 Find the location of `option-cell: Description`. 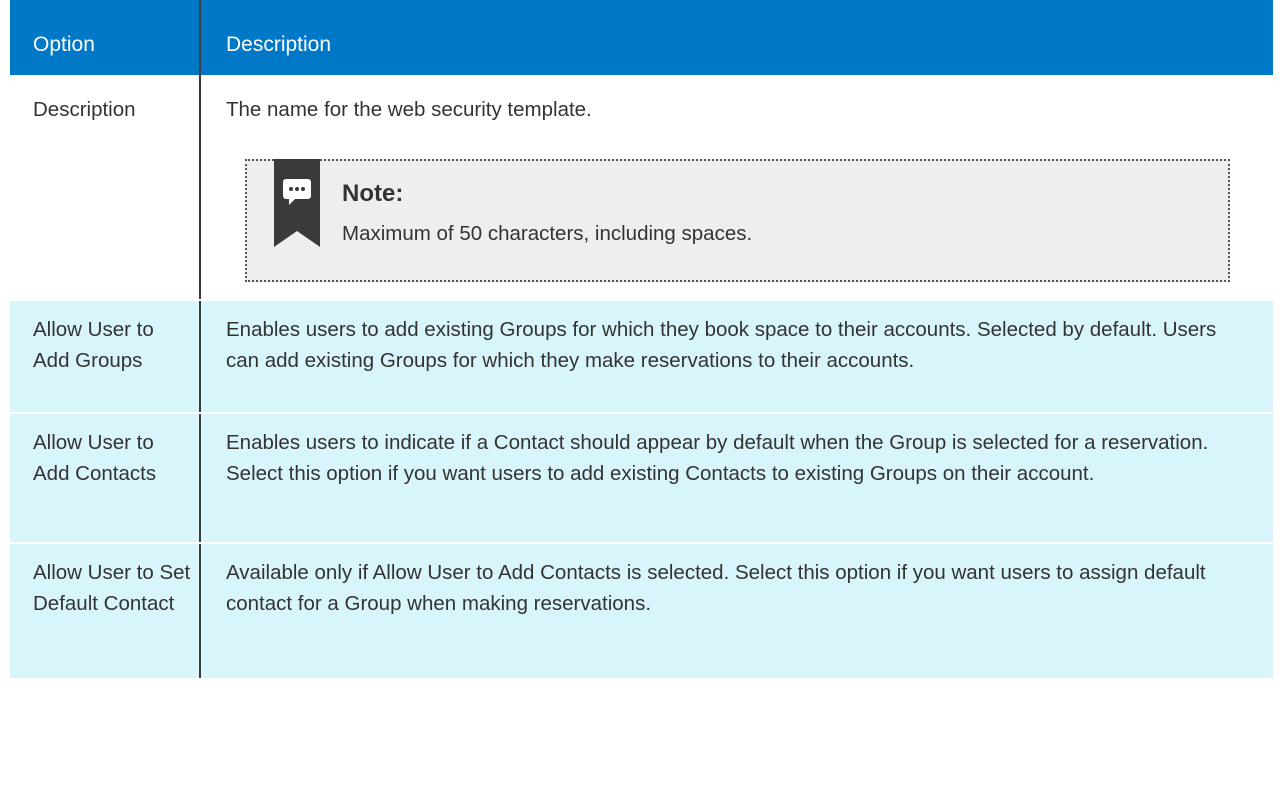

option-cell: Description is located at coordinates (105, 187).